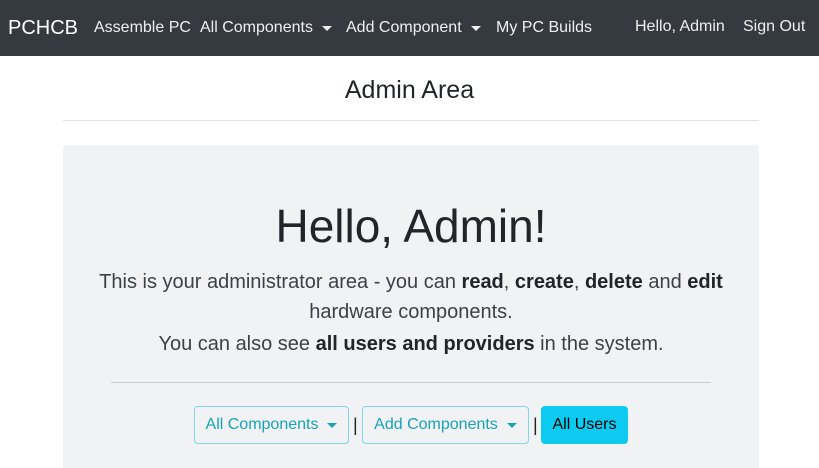 The width and height of the screenshot is (819, 468). Describe the element at coordinates (411, 226) in the screenshot. I see `jumbotron-heading: Hello, Admin!` at that location.